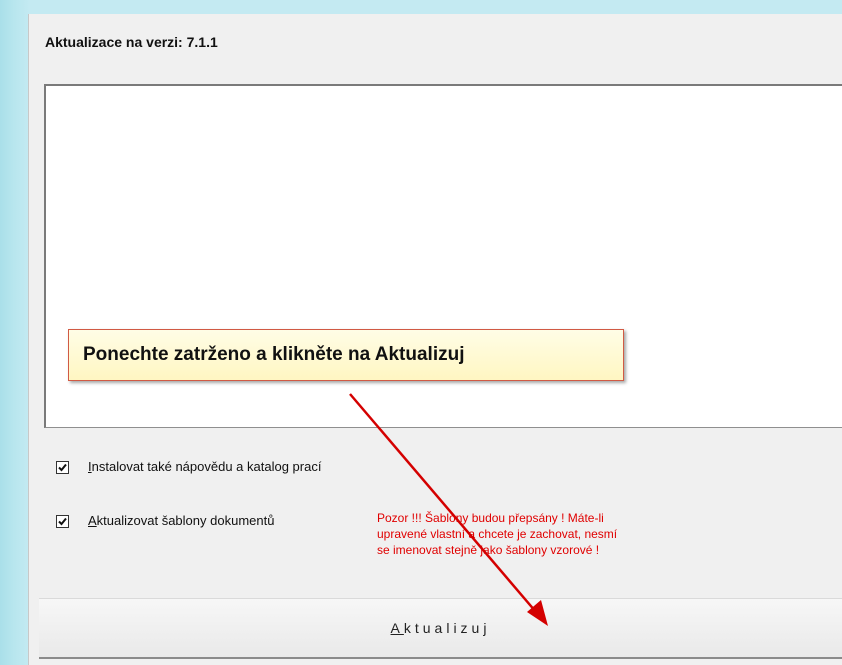 Image resolution: width=842 pixels, height=665 pixels. I want to click on update-templates-checkbox, so click(62, 521).